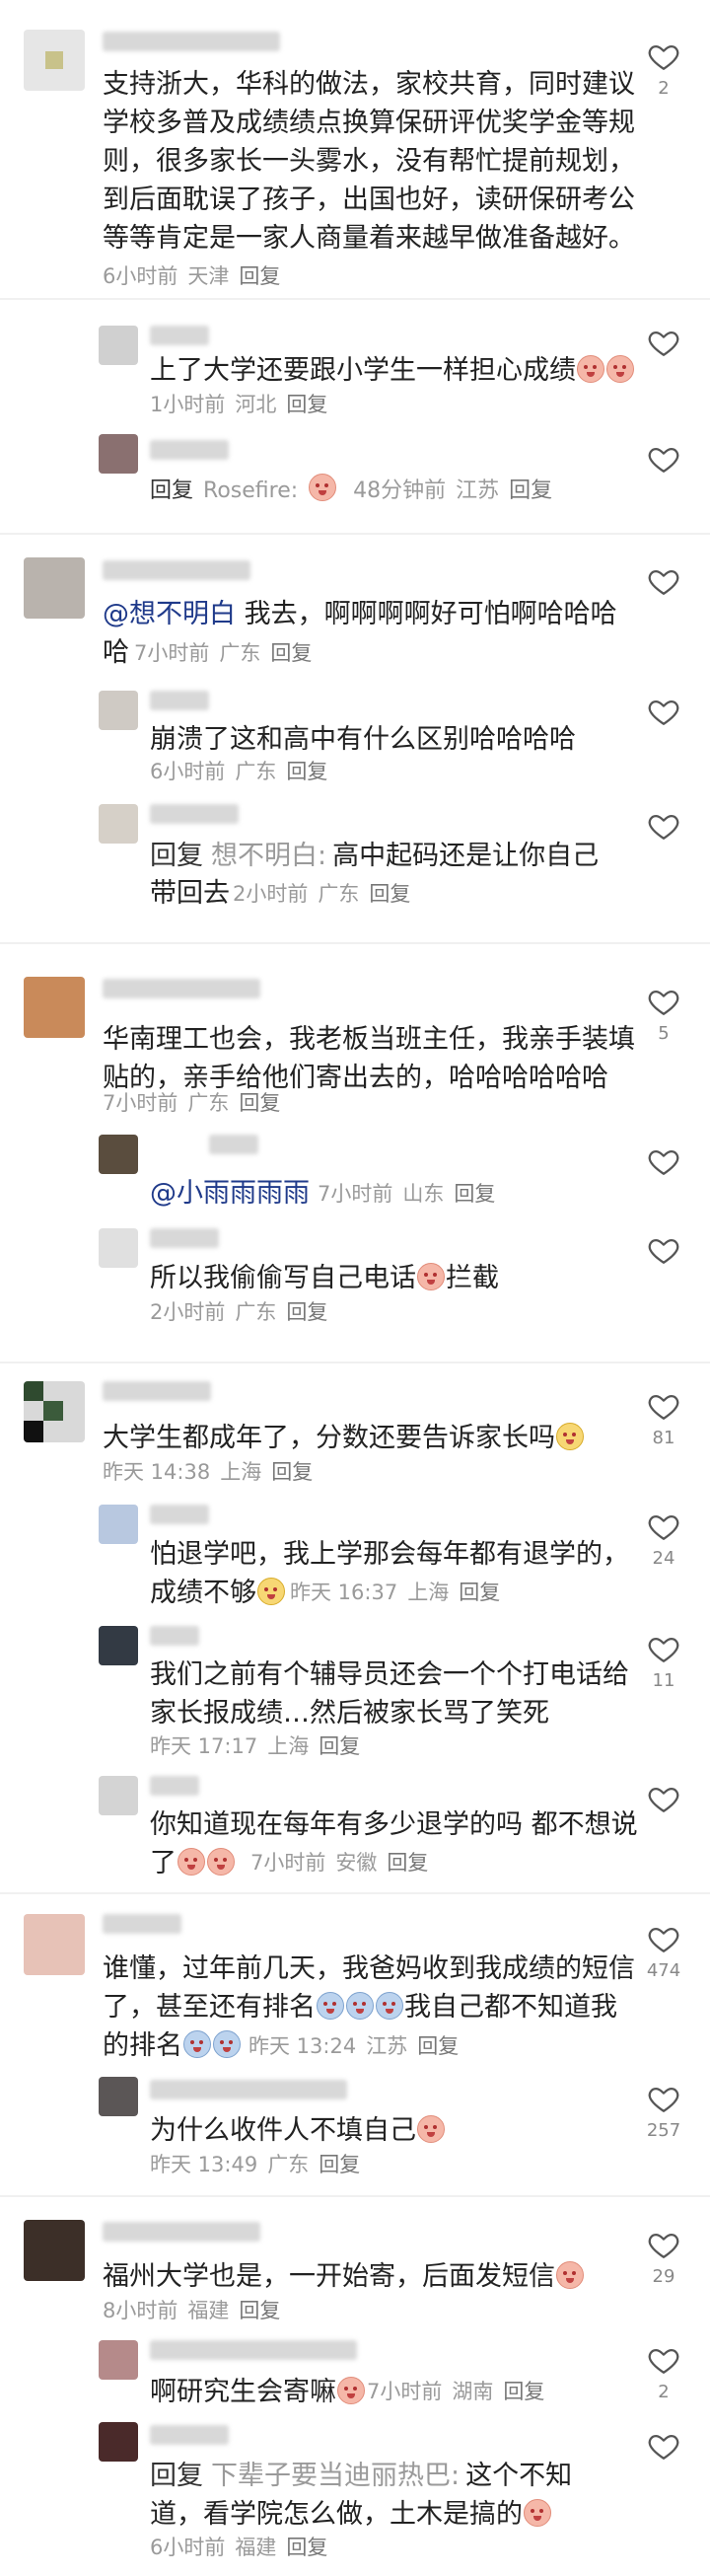 This screenshot has height=2576, width=710. I want to click on mention-link: @想不明白, so click(170, 614).